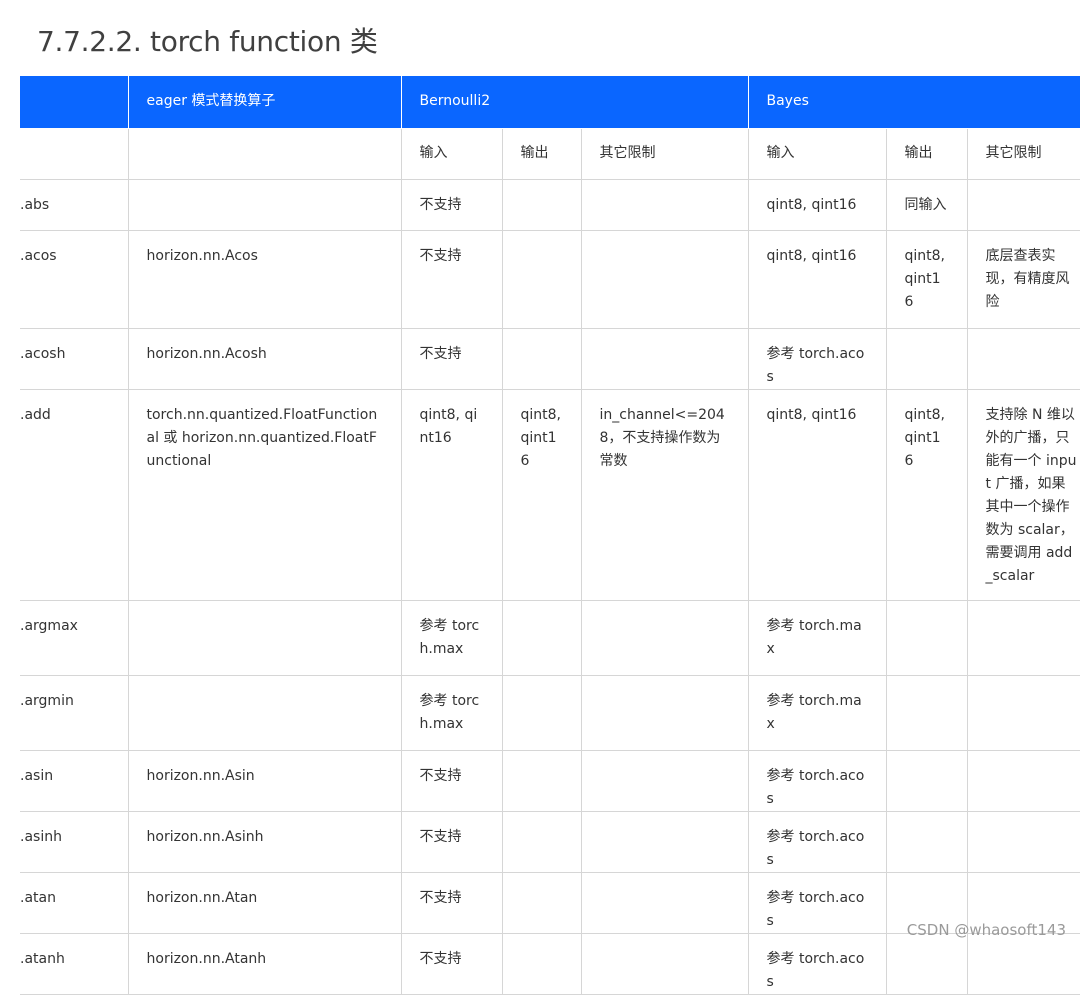 This screenshot has width=1080, height=995. Describe the element at coordinates (74, 902) in the screenshot. I see `operator-name-cell: .atan` at that location.